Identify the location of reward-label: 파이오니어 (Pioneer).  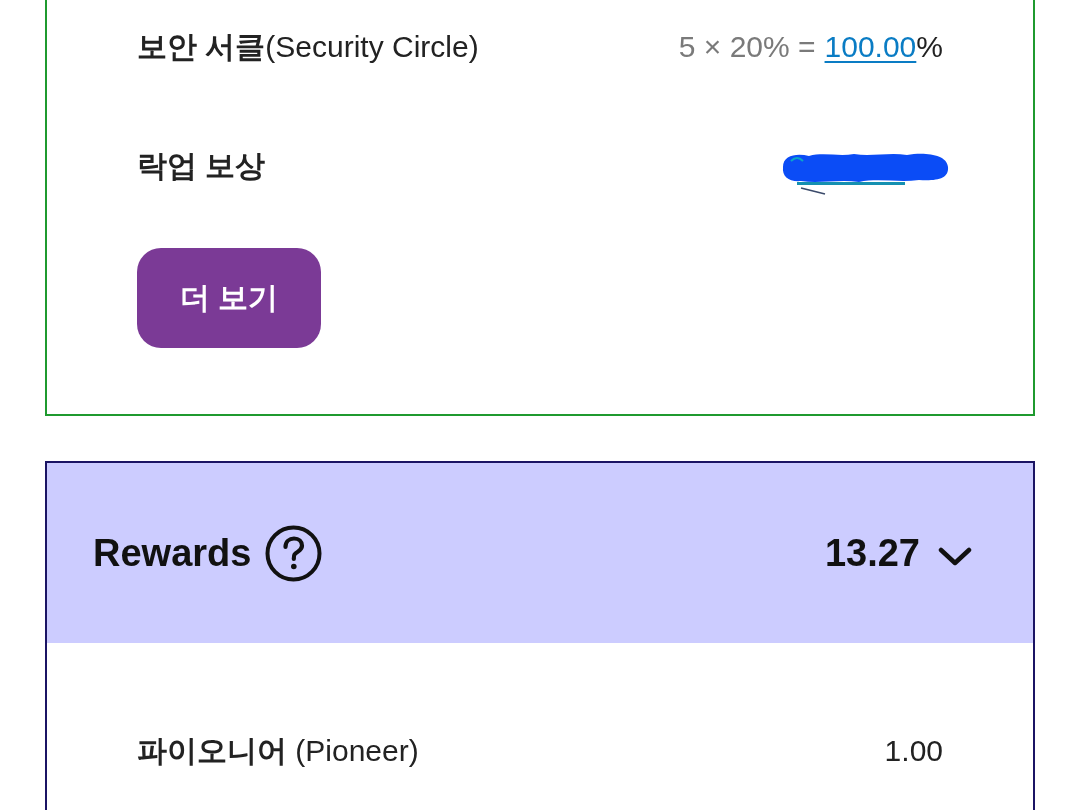
(278, 750).